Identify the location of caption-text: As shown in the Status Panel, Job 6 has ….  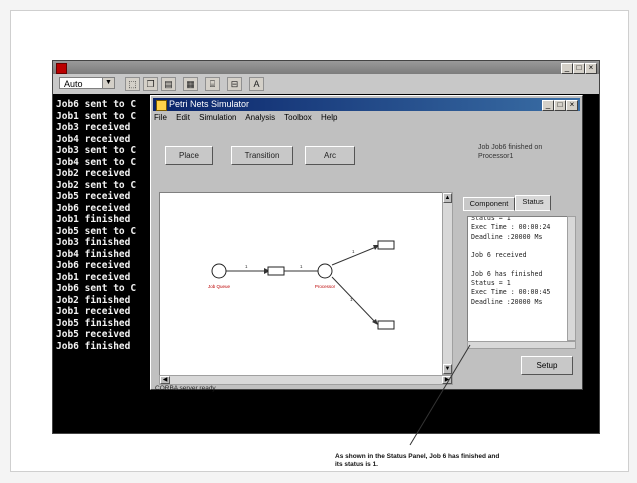
(417, 460).